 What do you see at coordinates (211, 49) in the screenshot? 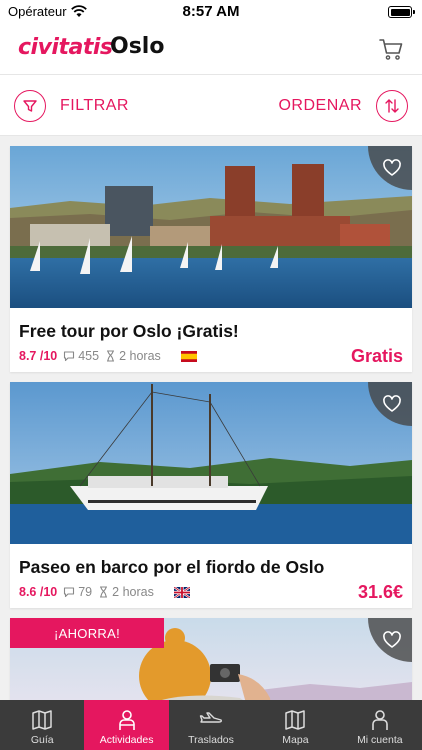
I see `app-header: civitatis Oslo` at bounding box center [211, 49].